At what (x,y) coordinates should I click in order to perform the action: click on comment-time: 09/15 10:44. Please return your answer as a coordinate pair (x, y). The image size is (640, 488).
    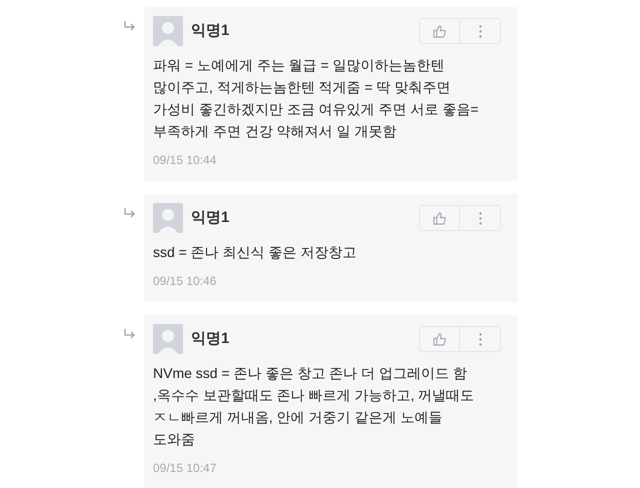
    Looking at the image, I should click on (185, 160).